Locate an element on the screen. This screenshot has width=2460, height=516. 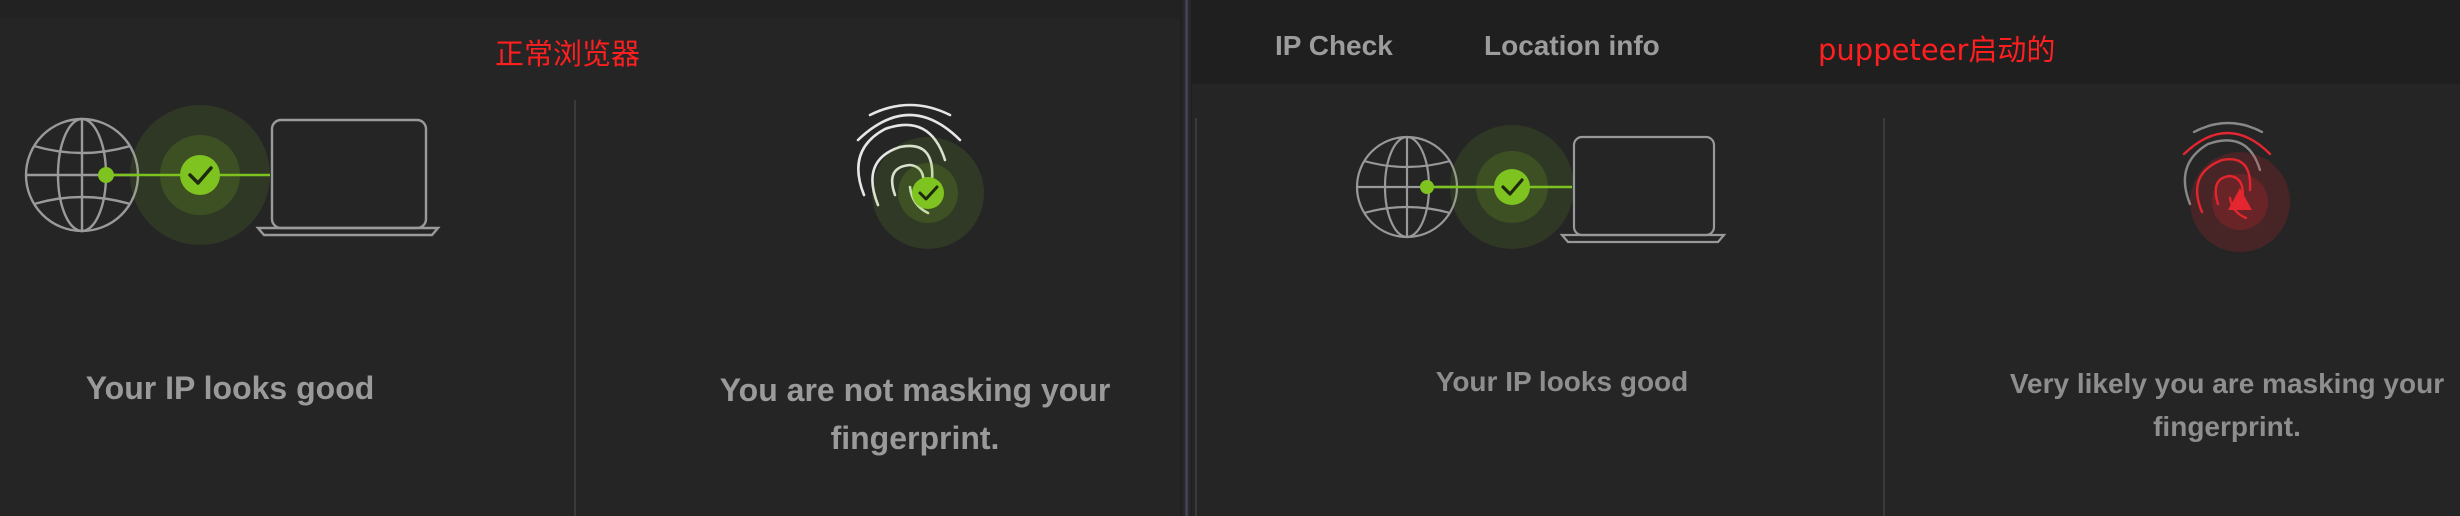
fingerprint-status-line1: You are not masking your is located at coordinates (915, 390).